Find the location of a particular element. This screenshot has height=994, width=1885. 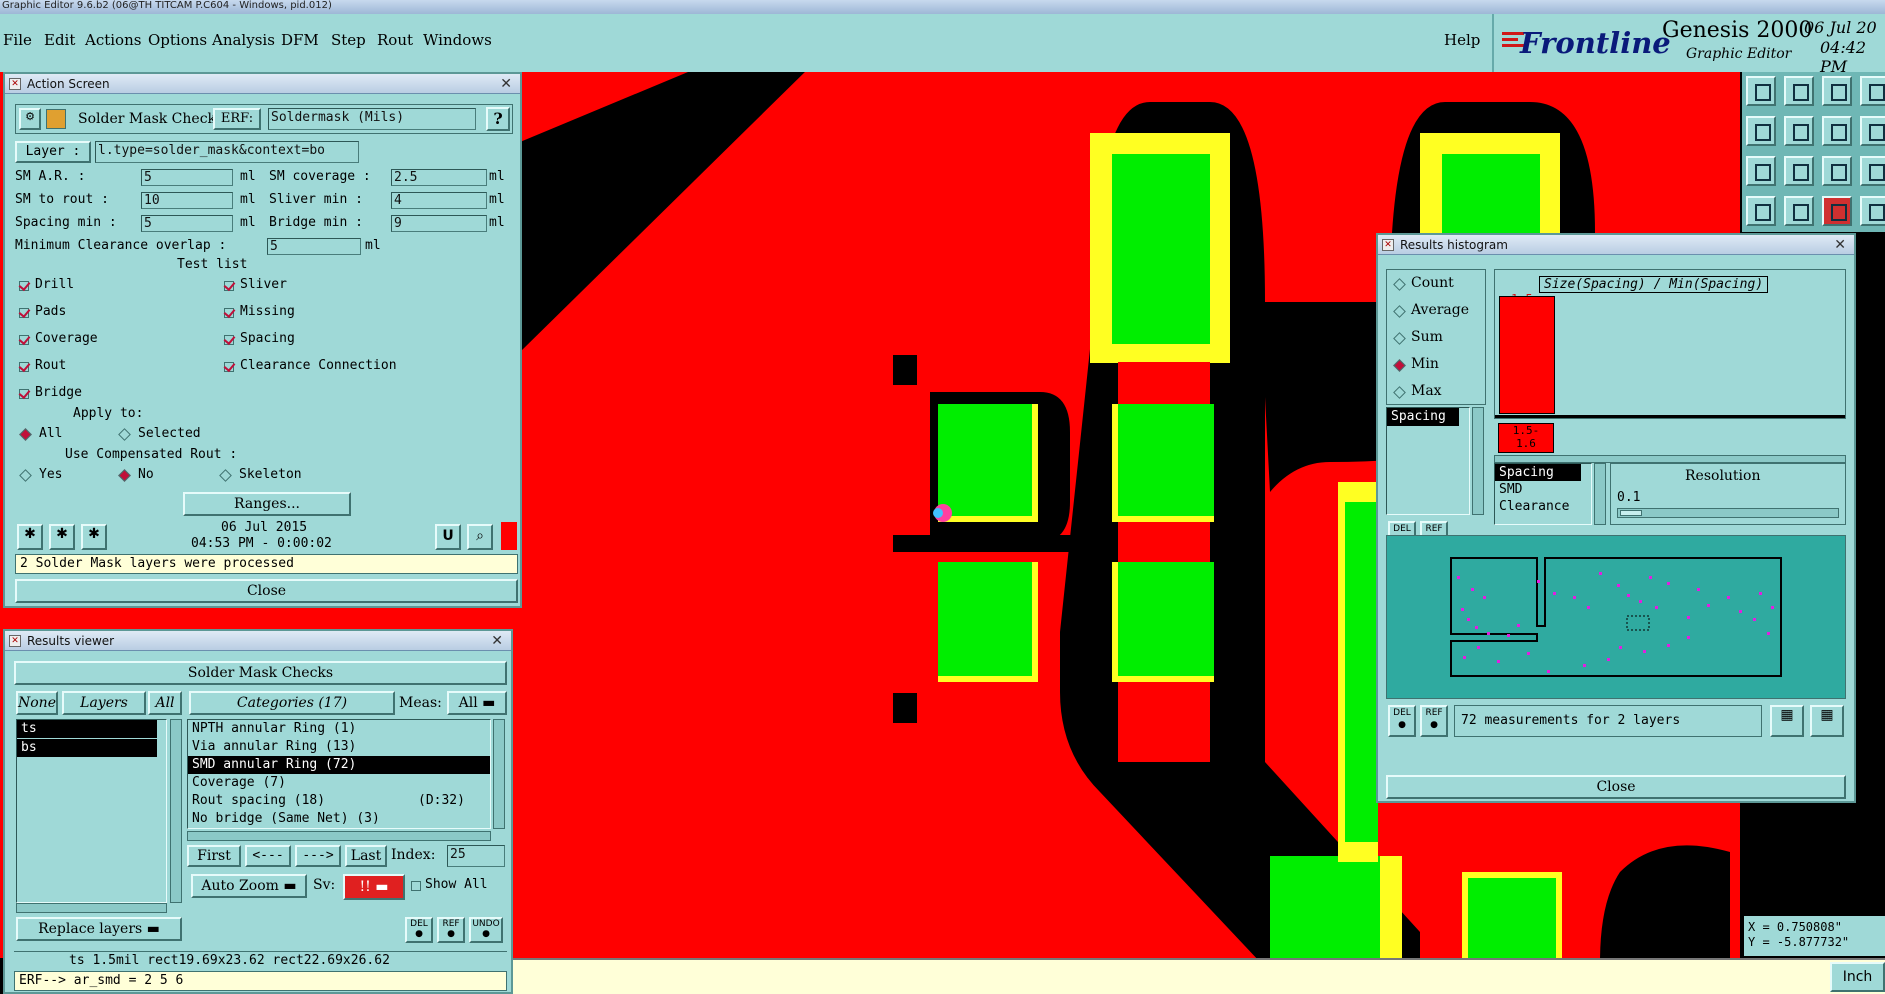

measure-scrollbar is located at coordinates (1478, 461).